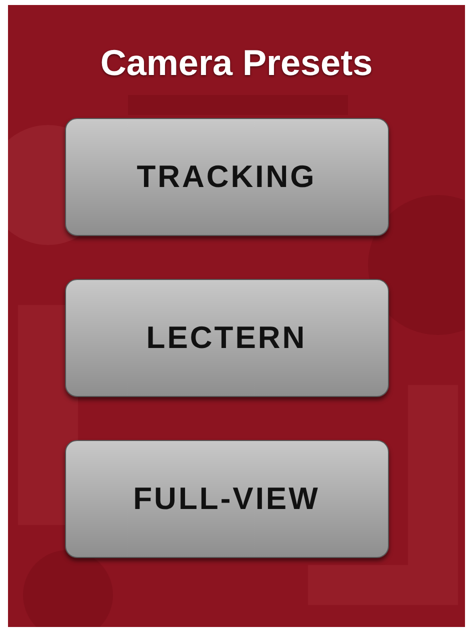  Describe the element at coordinates (236, 61) in the screenshot. I see `panel-title: Camera Presets` at that location.